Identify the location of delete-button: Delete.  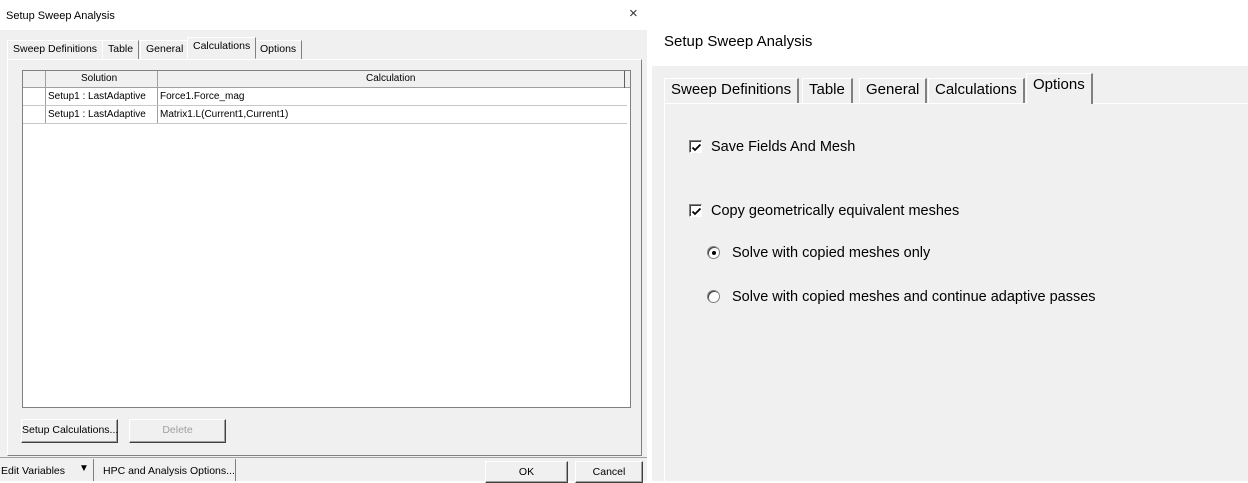
(177, 431).